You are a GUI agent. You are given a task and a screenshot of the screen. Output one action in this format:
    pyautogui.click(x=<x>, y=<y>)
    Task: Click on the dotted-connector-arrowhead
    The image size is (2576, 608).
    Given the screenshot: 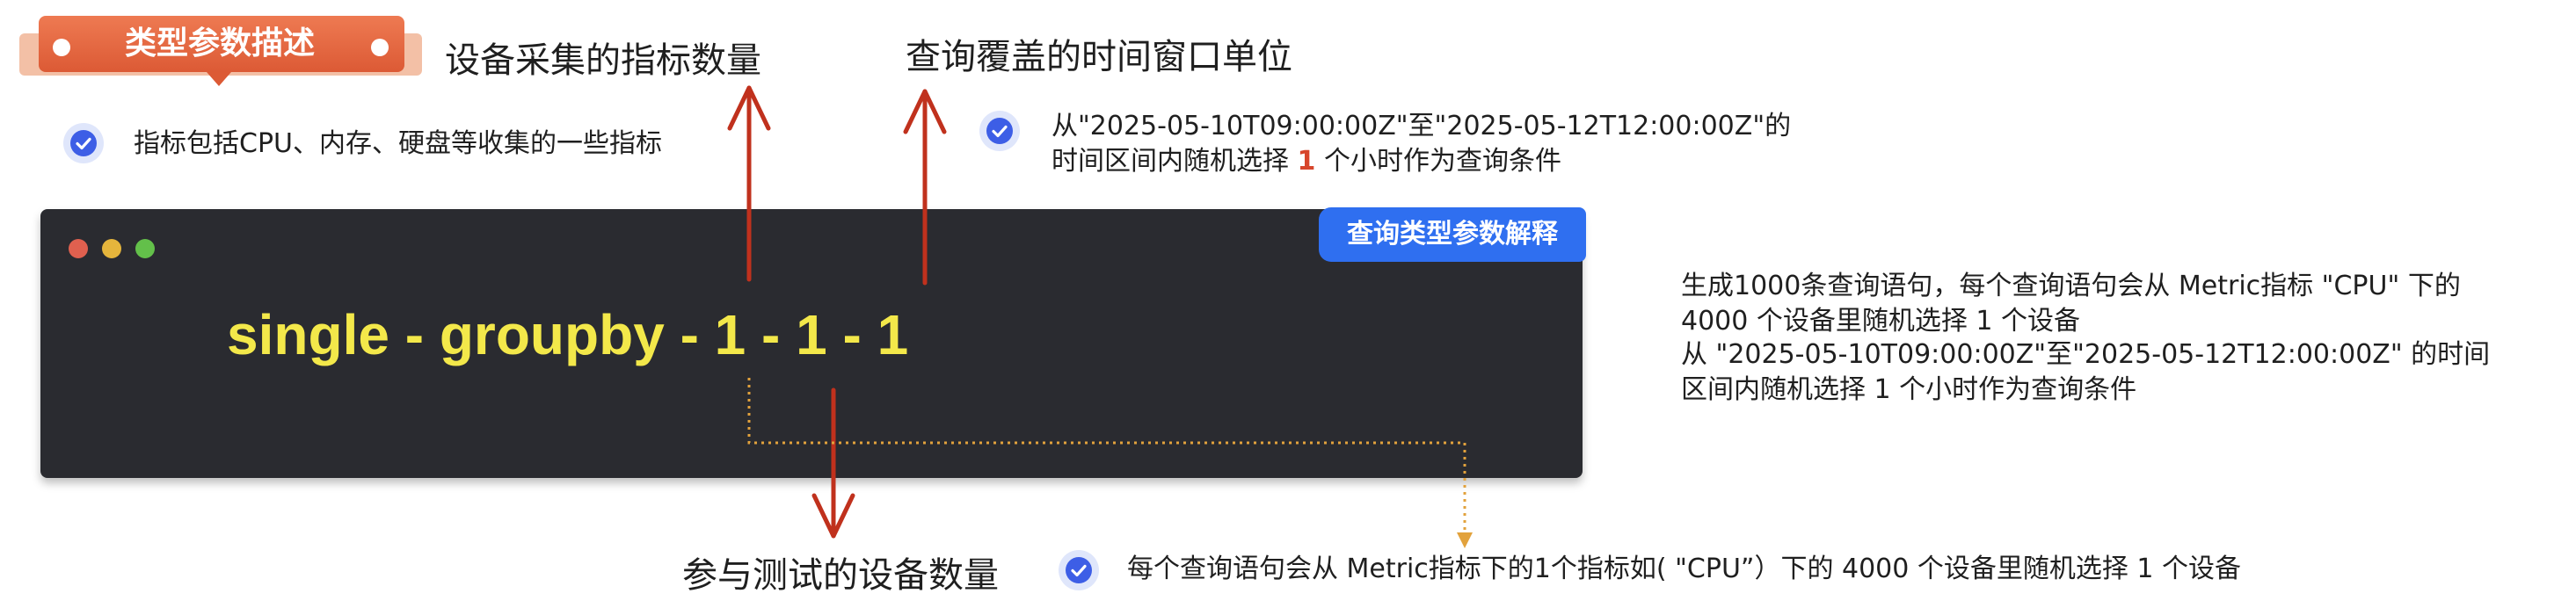 What is the action you would take?
    pyautogui.click(x=1465, y=540)
    